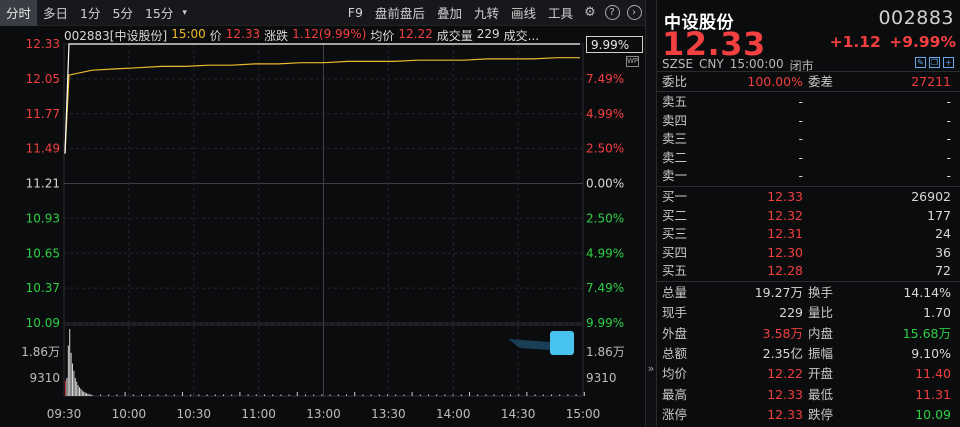 The image size is (960, 427). What do you see at coordinates (651, 368) in the screenshot?
I see `double-chevron-icon: »` at bounding box center [651, 368].